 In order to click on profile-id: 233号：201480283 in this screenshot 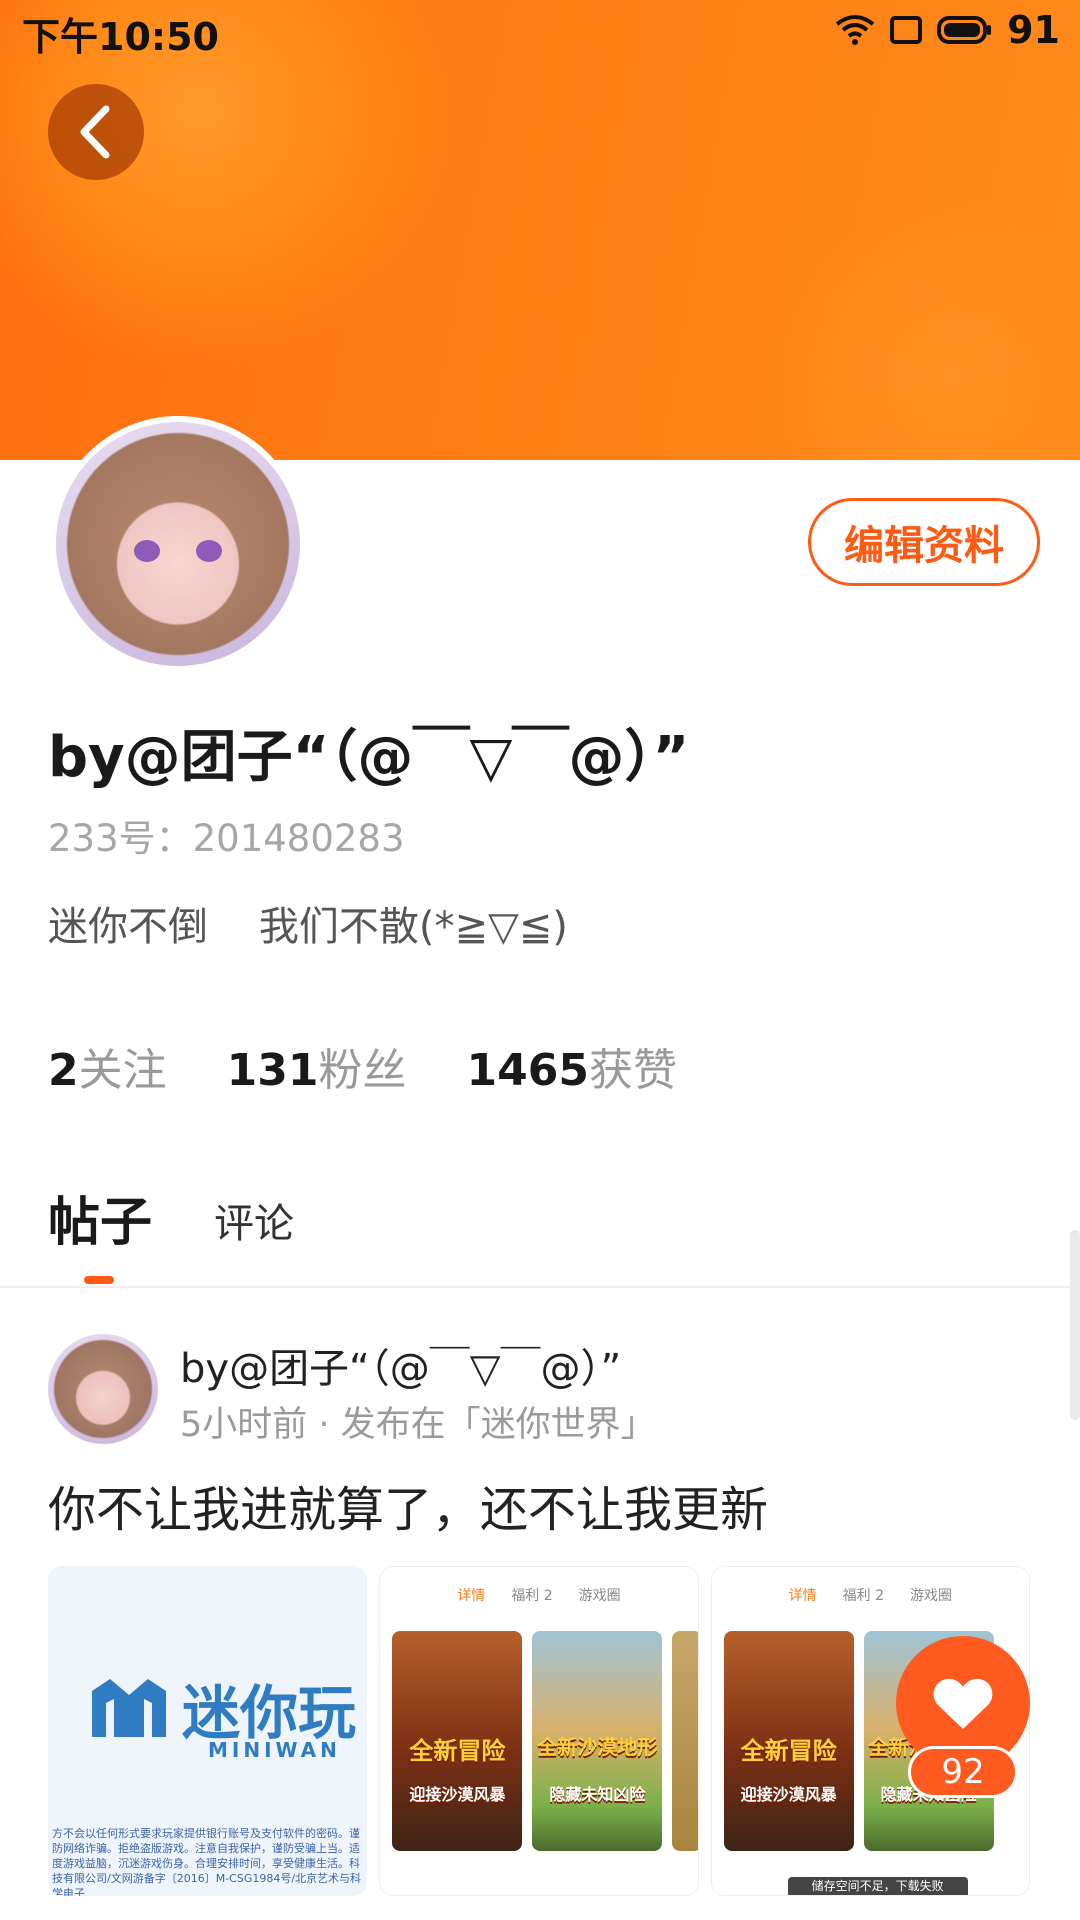, I will do `click(226, 838)`.